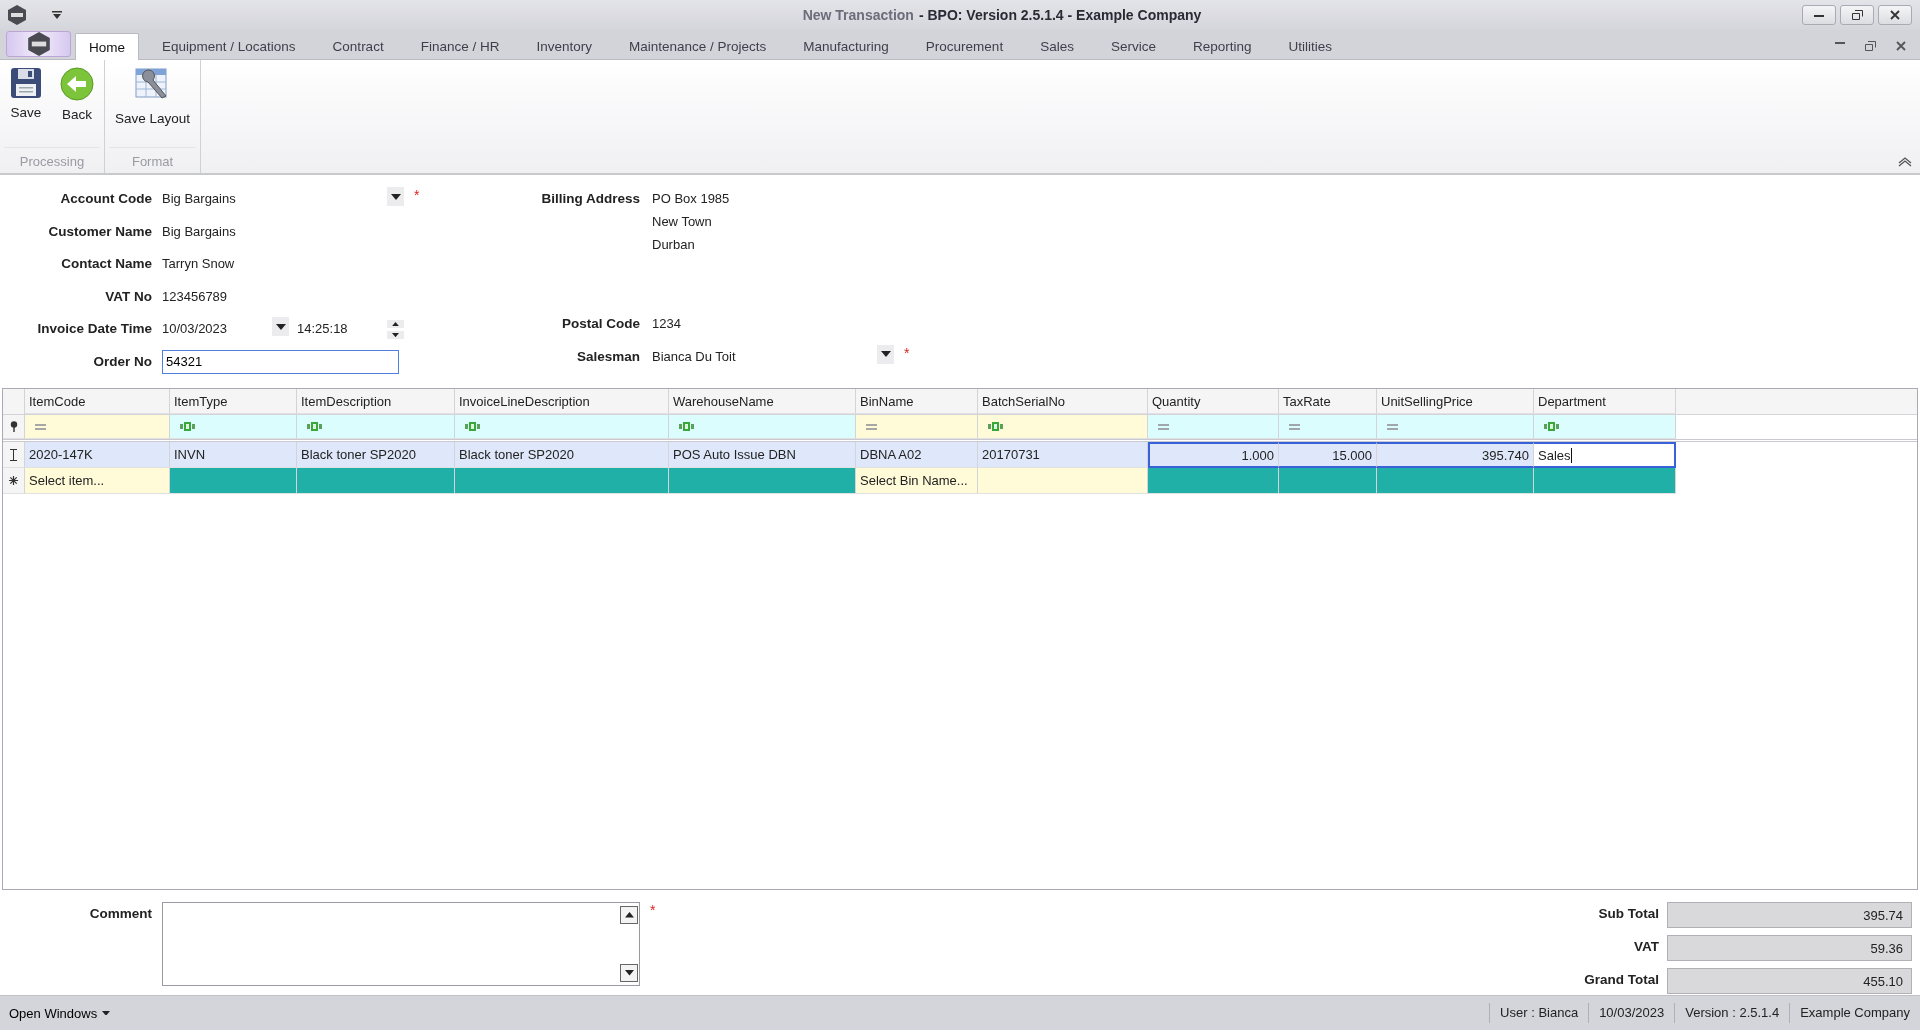  Describe the element at coordinates (401, 944) in the screenshot. I see `comment-field` at that location.